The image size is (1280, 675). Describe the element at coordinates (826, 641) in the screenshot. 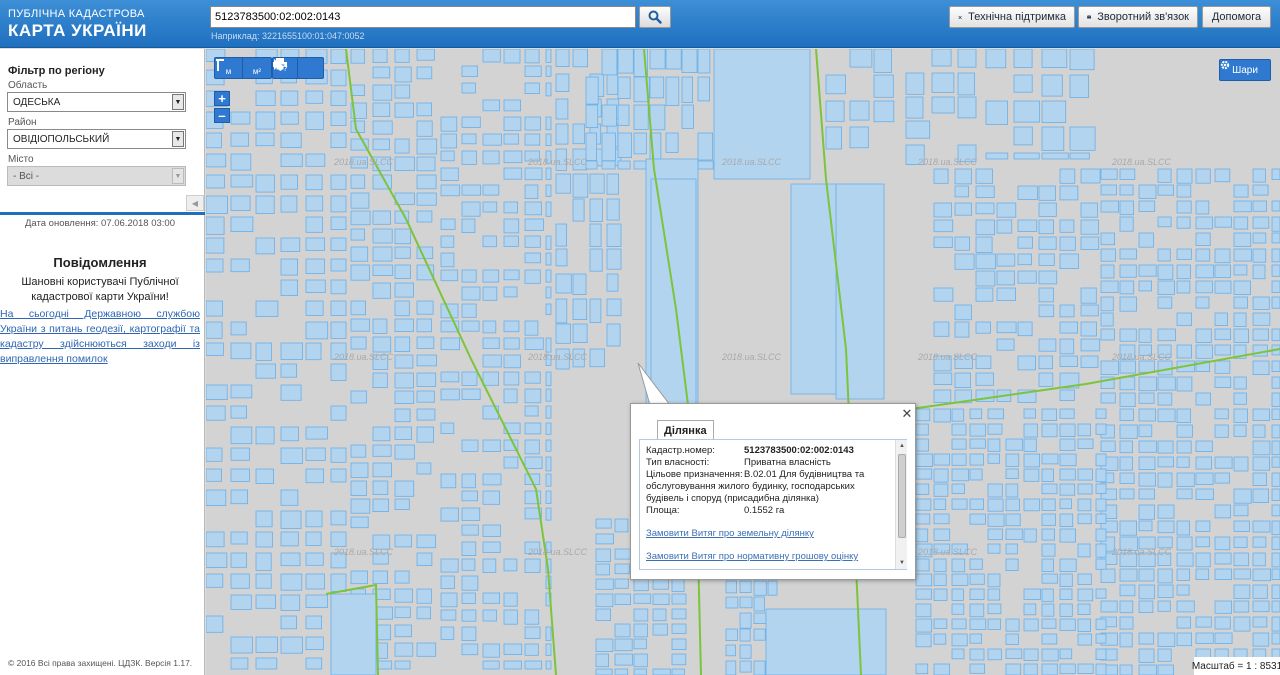

I see `large-land-parcel` at that location.